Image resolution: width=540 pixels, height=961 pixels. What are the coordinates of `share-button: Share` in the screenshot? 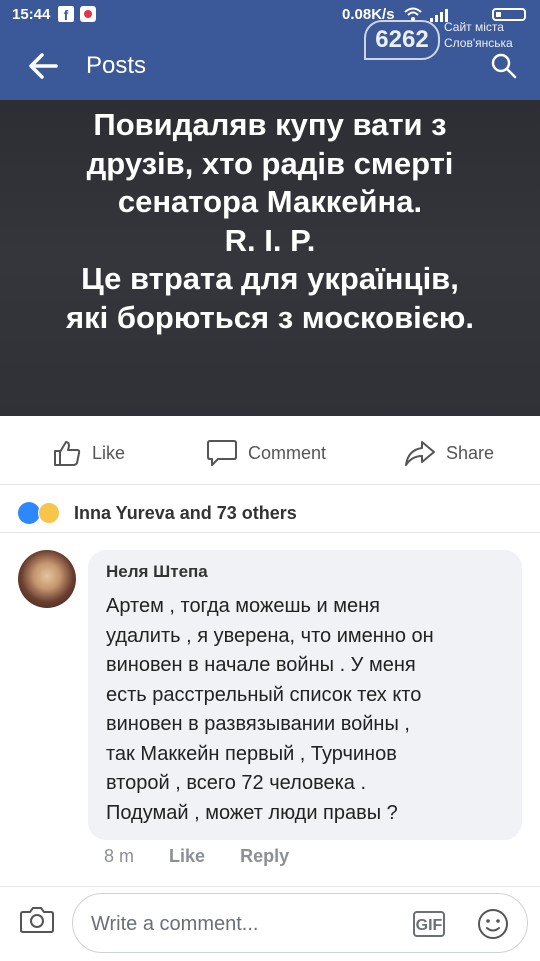 It's located at (449, 453).